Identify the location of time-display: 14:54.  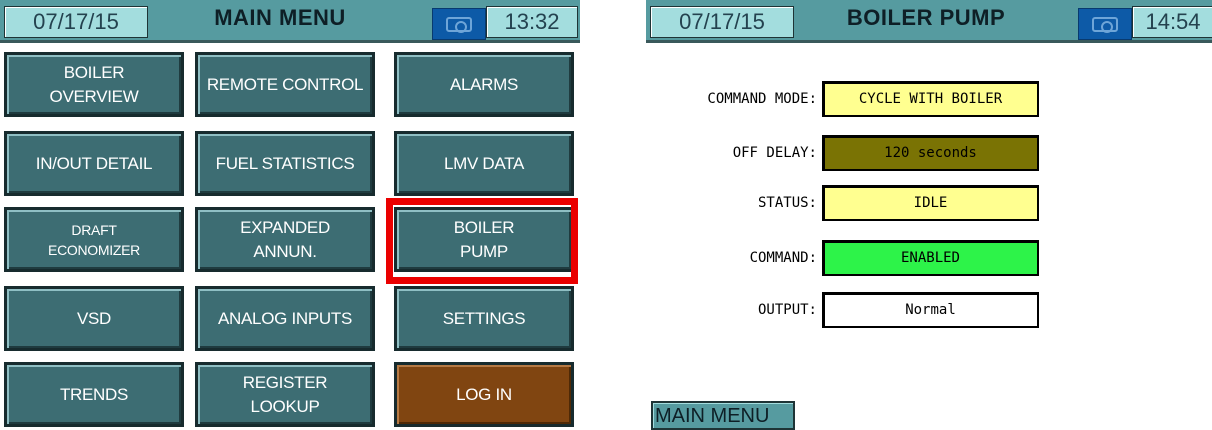
(1172, 22).